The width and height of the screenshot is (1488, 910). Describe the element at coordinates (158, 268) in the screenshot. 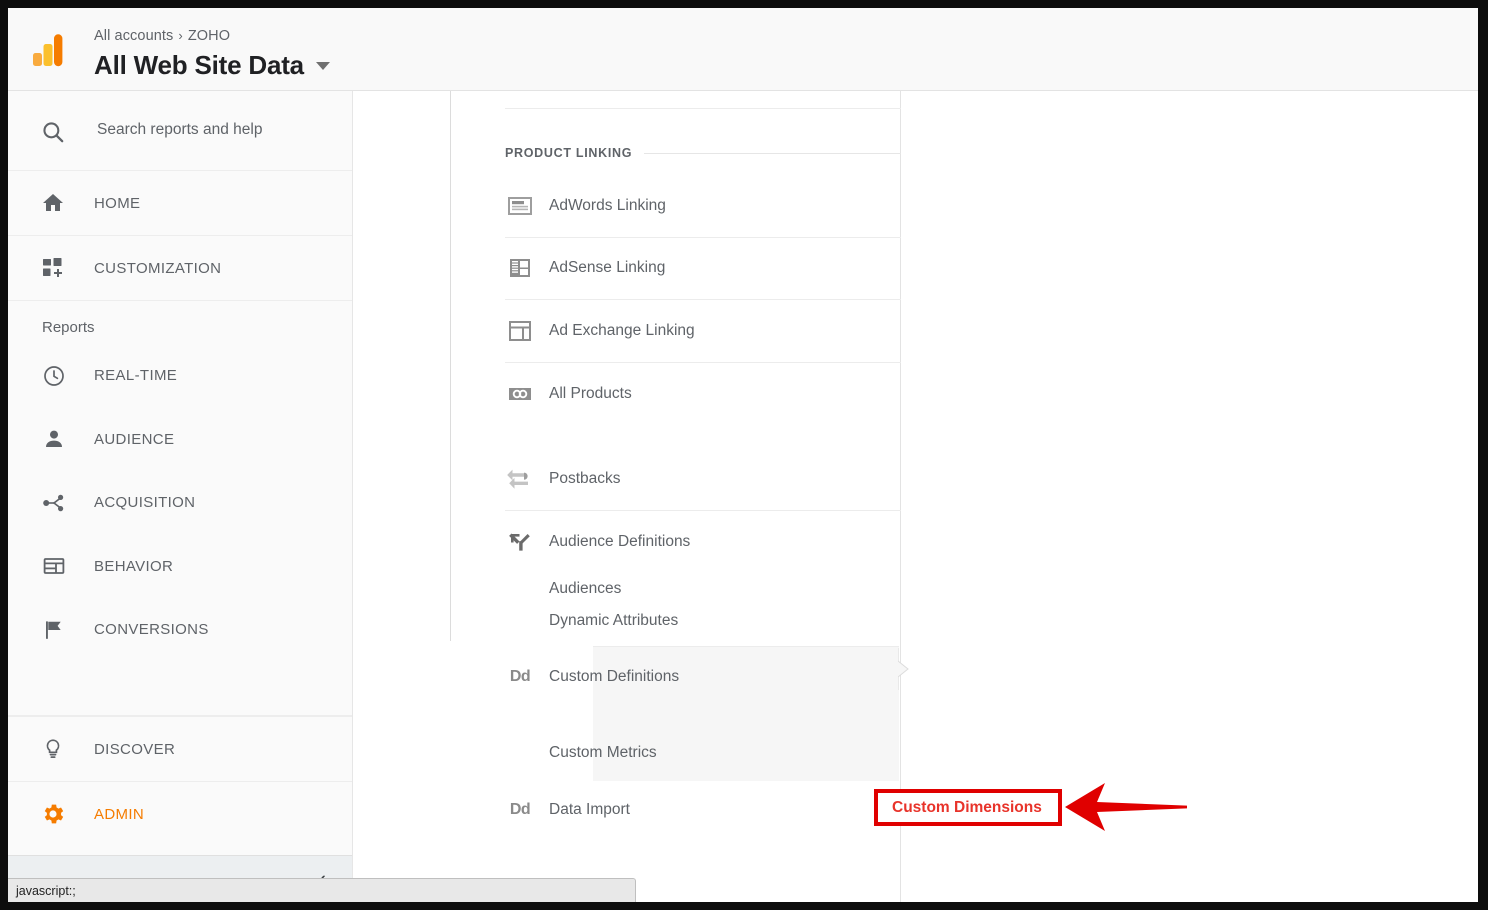

I see `sidebar-label-customization: CUSTOMIZATION` at that location.